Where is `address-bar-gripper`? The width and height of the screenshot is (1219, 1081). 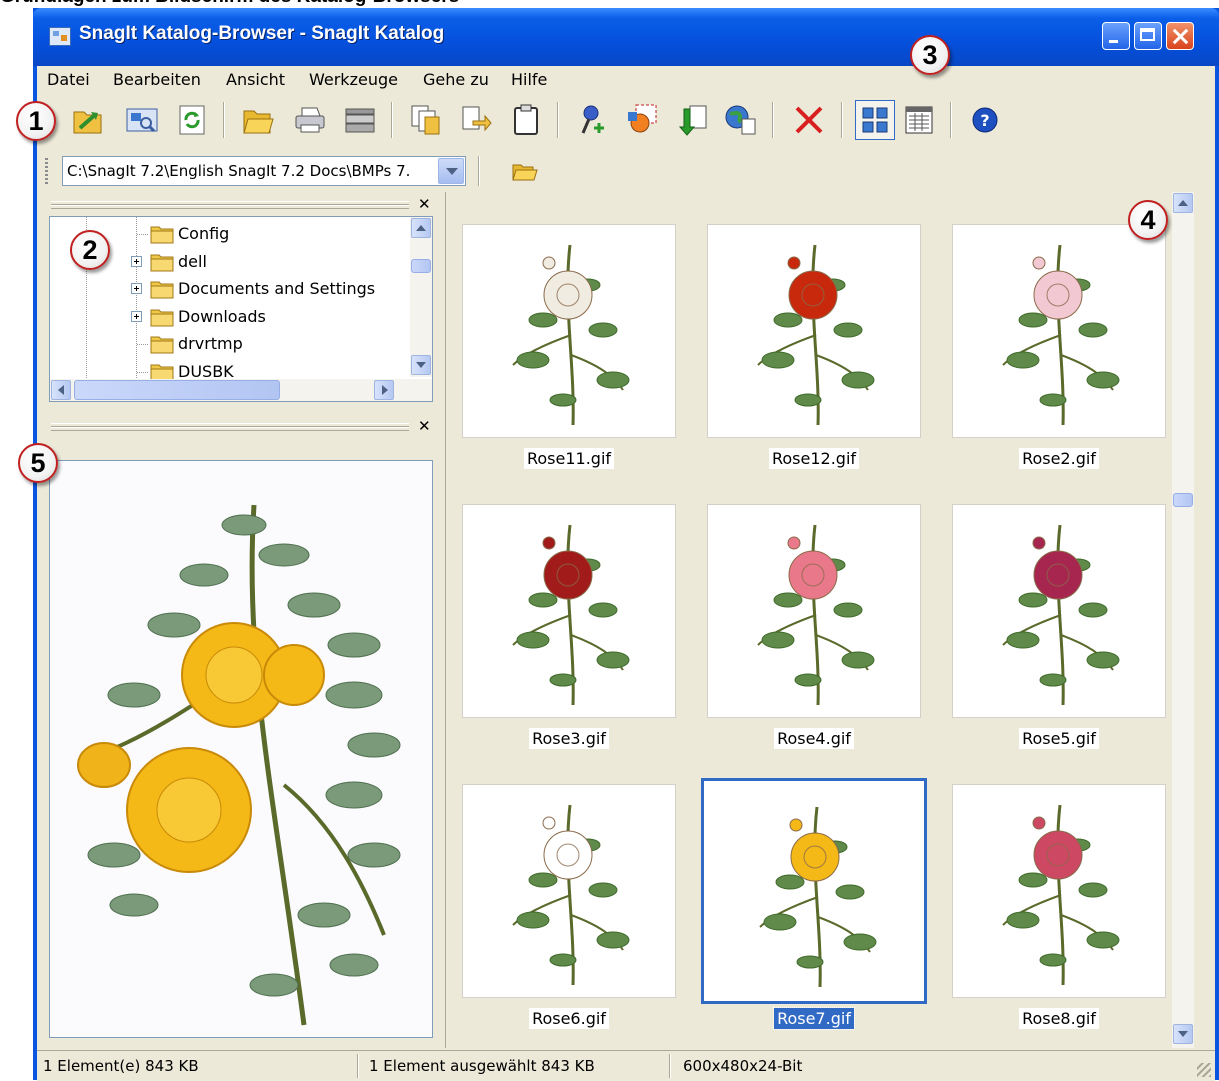 address-bar-gripper is located at coordinates (46, 171).